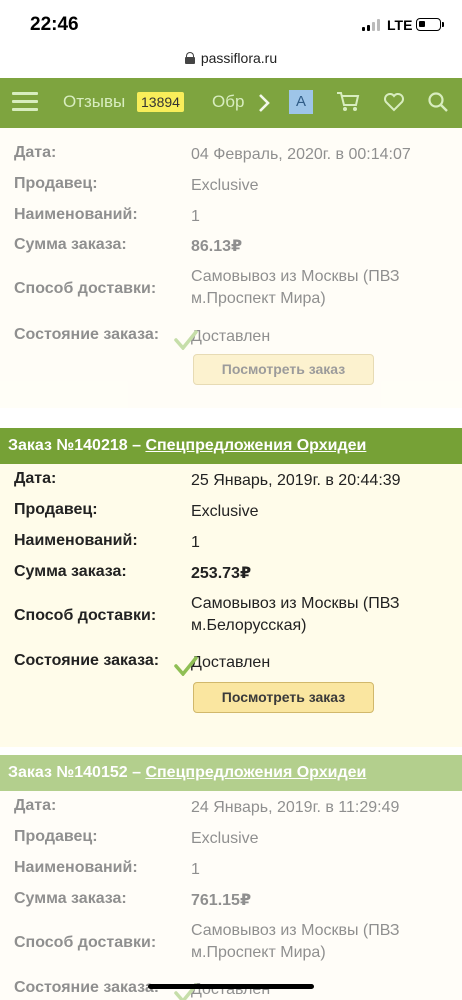  I want to click on search-icon, so click(438, 102).